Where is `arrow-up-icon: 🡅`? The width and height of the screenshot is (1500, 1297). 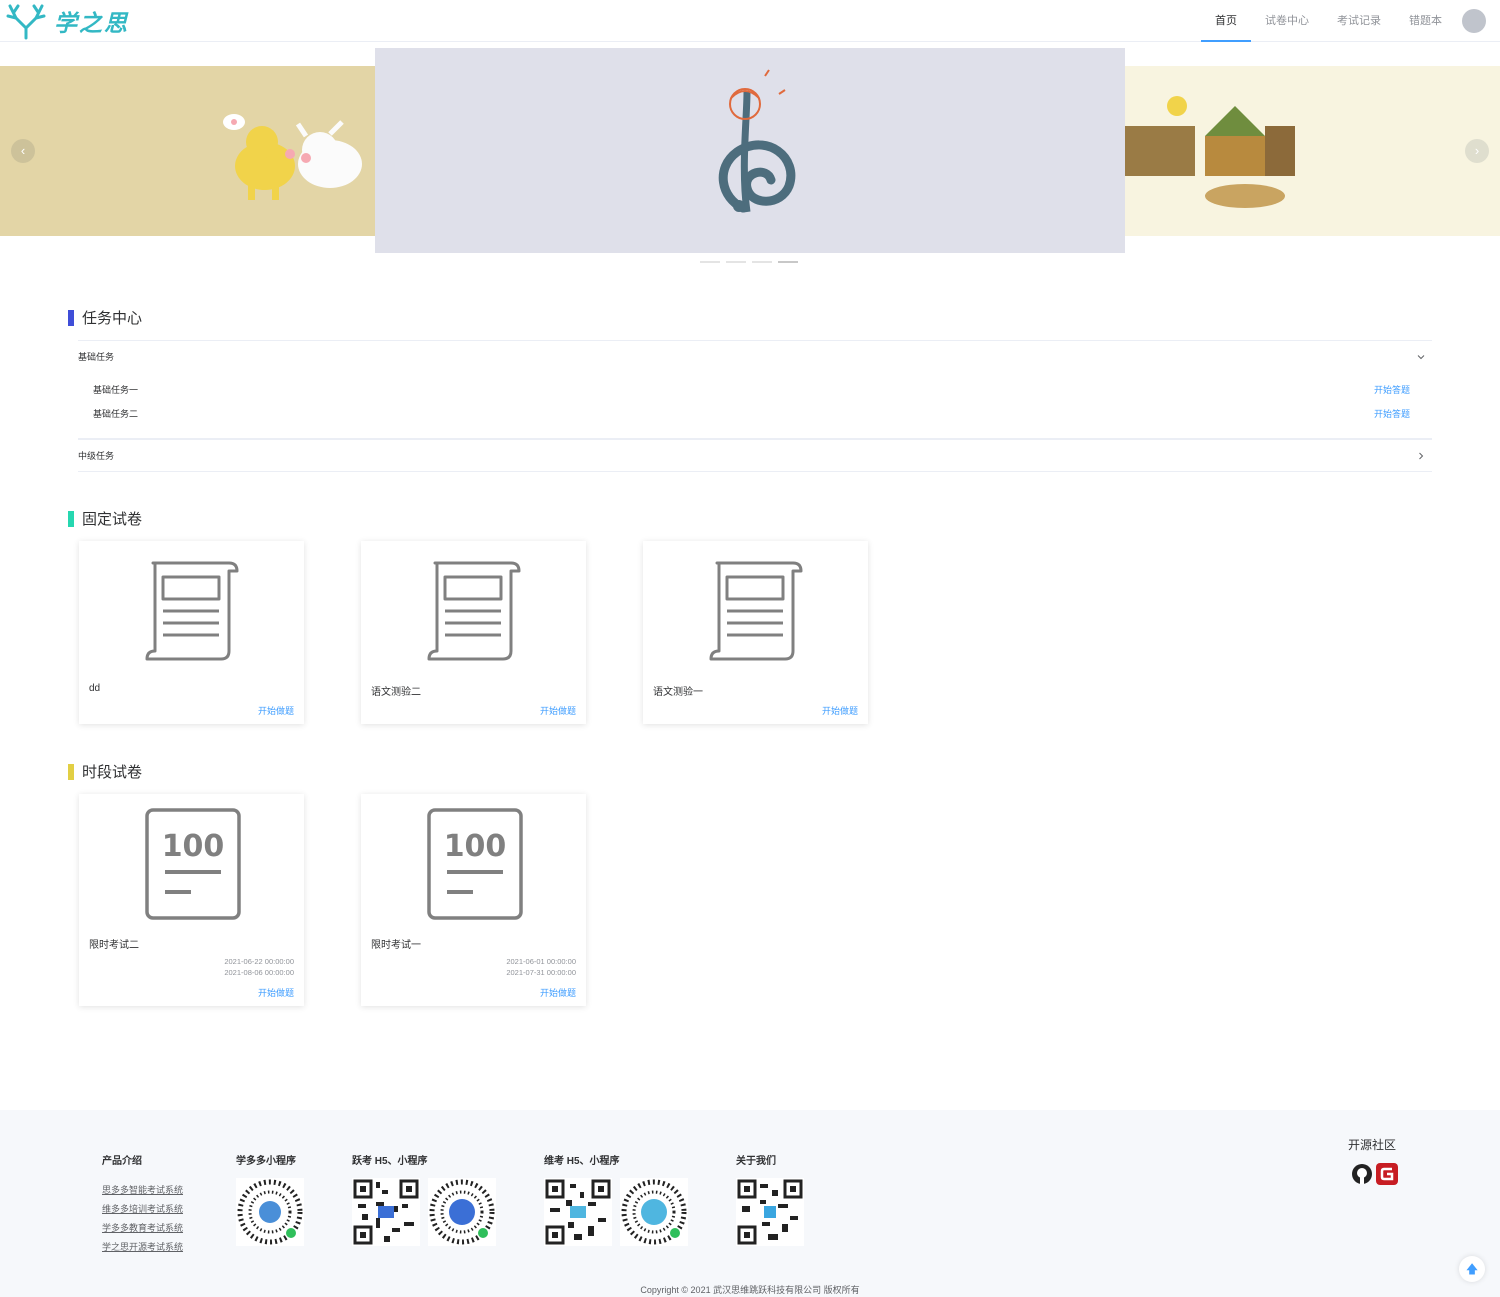
arrow-up-icon: 🡅 is located at coordinates (1472, 1269).